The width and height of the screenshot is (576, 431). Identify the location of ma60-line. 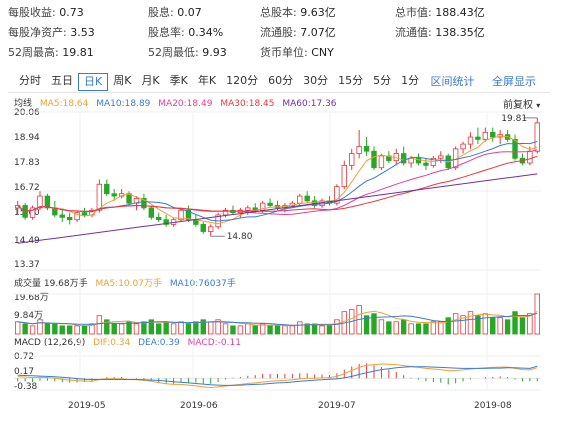
(277, 208).